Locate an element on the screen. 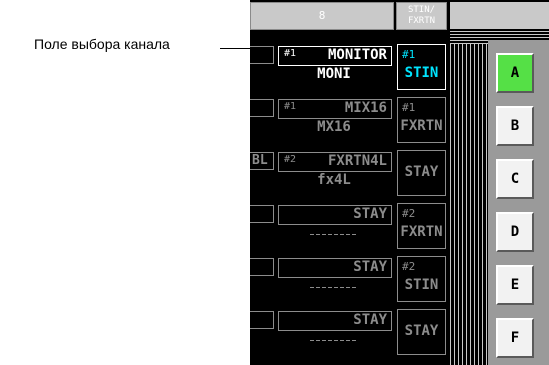 This screenshot has height=365, width=549. scroll-rail is located at coordinates (470, 204).